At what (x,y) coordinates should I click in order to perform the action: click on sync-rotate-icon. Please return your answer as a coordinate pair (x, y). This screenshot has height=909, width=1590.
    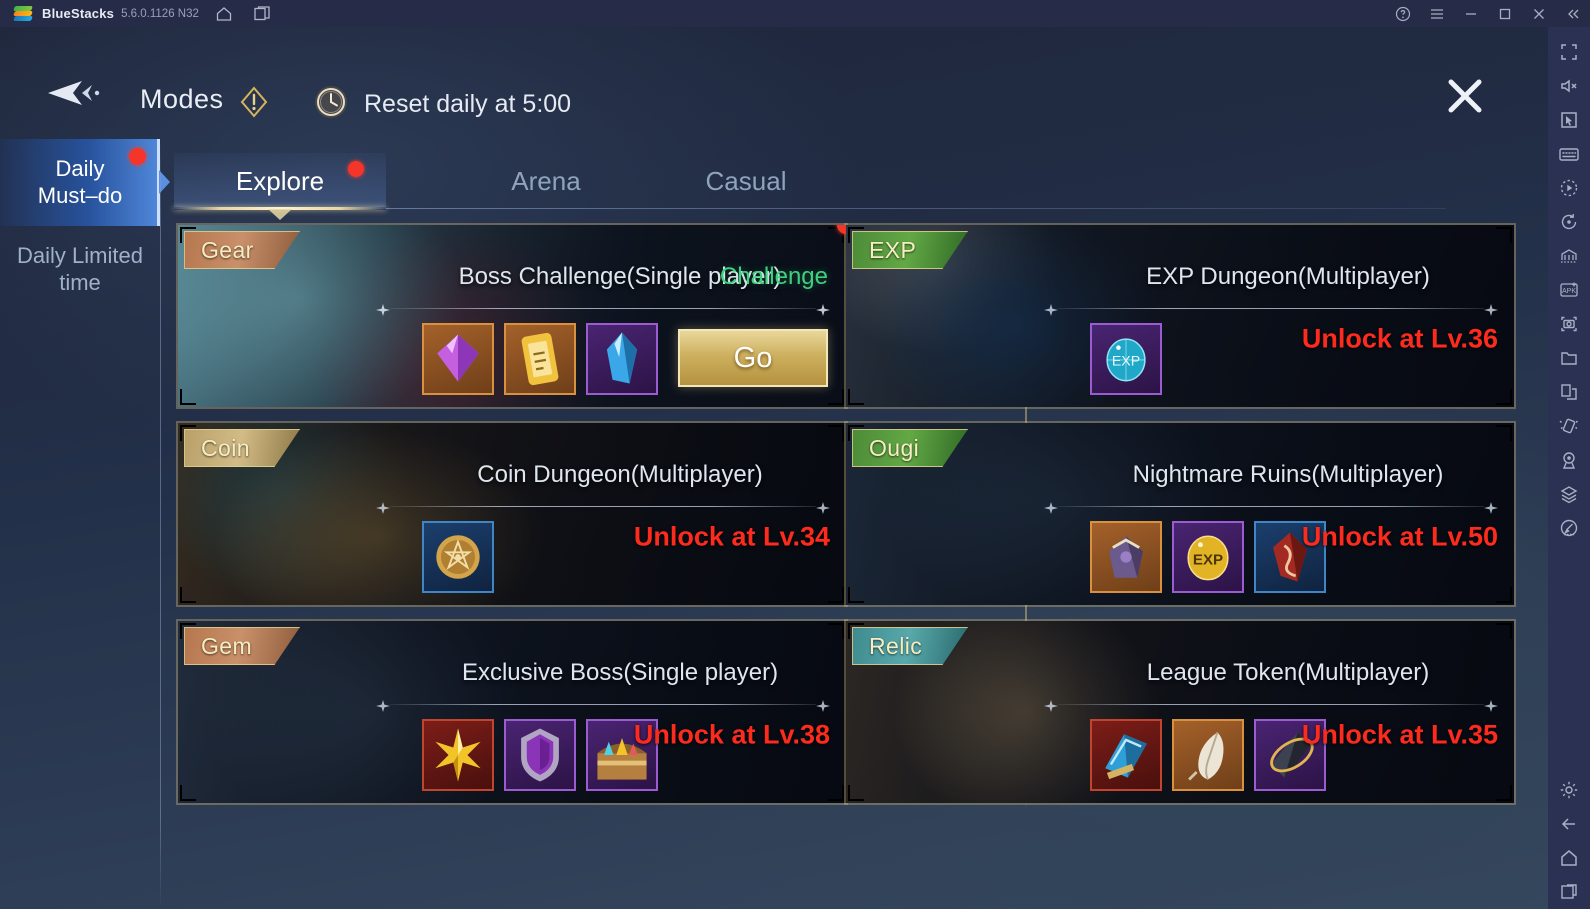
    Looking at the image, I should click on (1569, 222).